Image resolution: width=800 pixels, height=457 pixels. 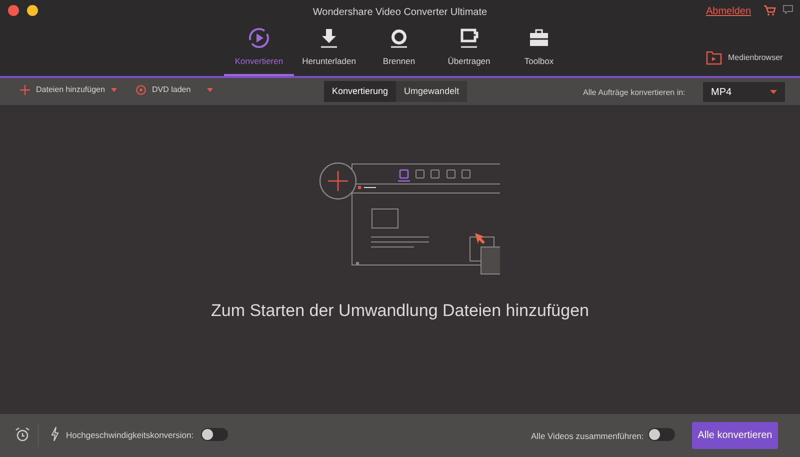 What do you see at coordinates (259, 61) in the screenshot?
I see `nav-tab: Konvertieren` at bounding box center [259, 61].